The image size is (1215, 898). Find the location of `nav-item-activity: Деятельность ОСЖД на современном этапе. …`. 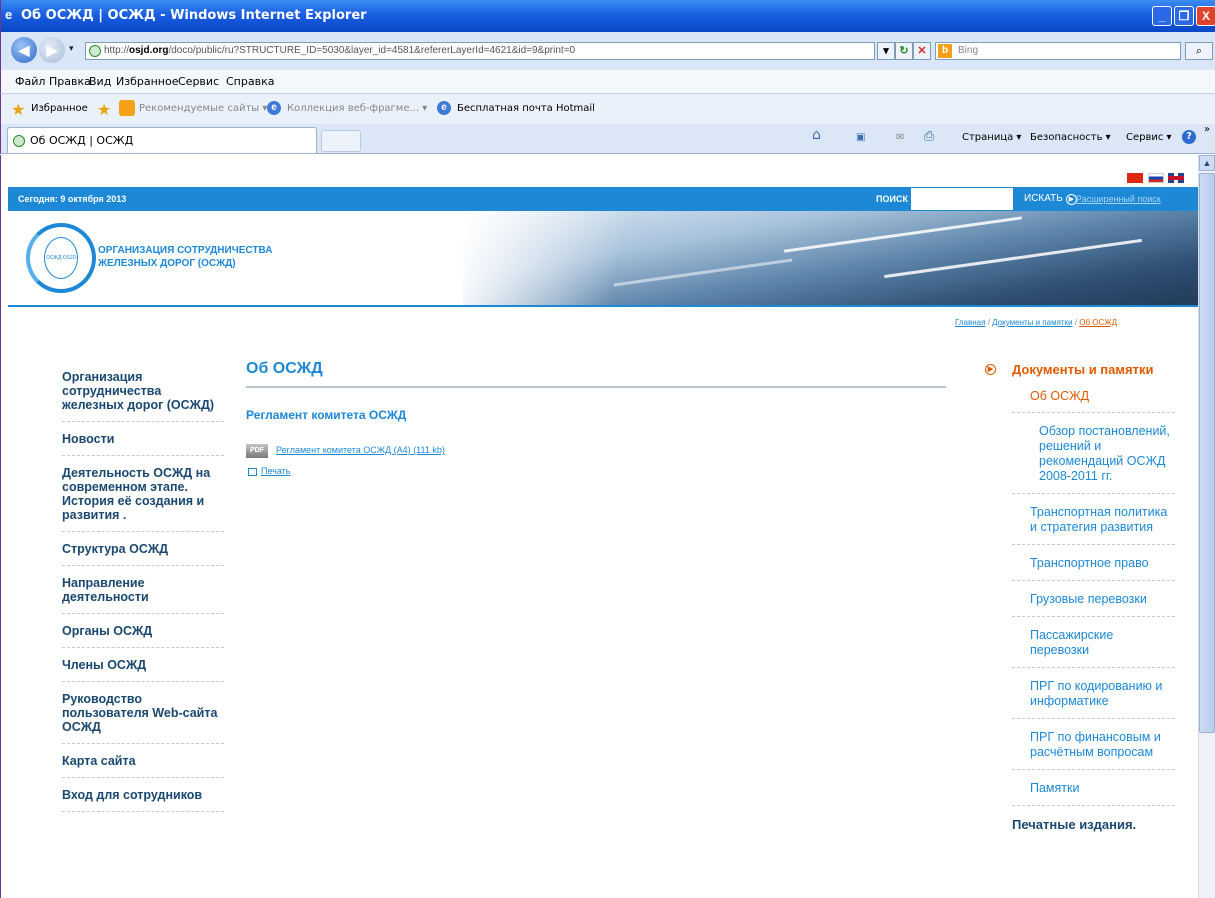

nav-item-activity: Деятельность ОСЖД на современном этапе. … is located at coordinates (143, 499).